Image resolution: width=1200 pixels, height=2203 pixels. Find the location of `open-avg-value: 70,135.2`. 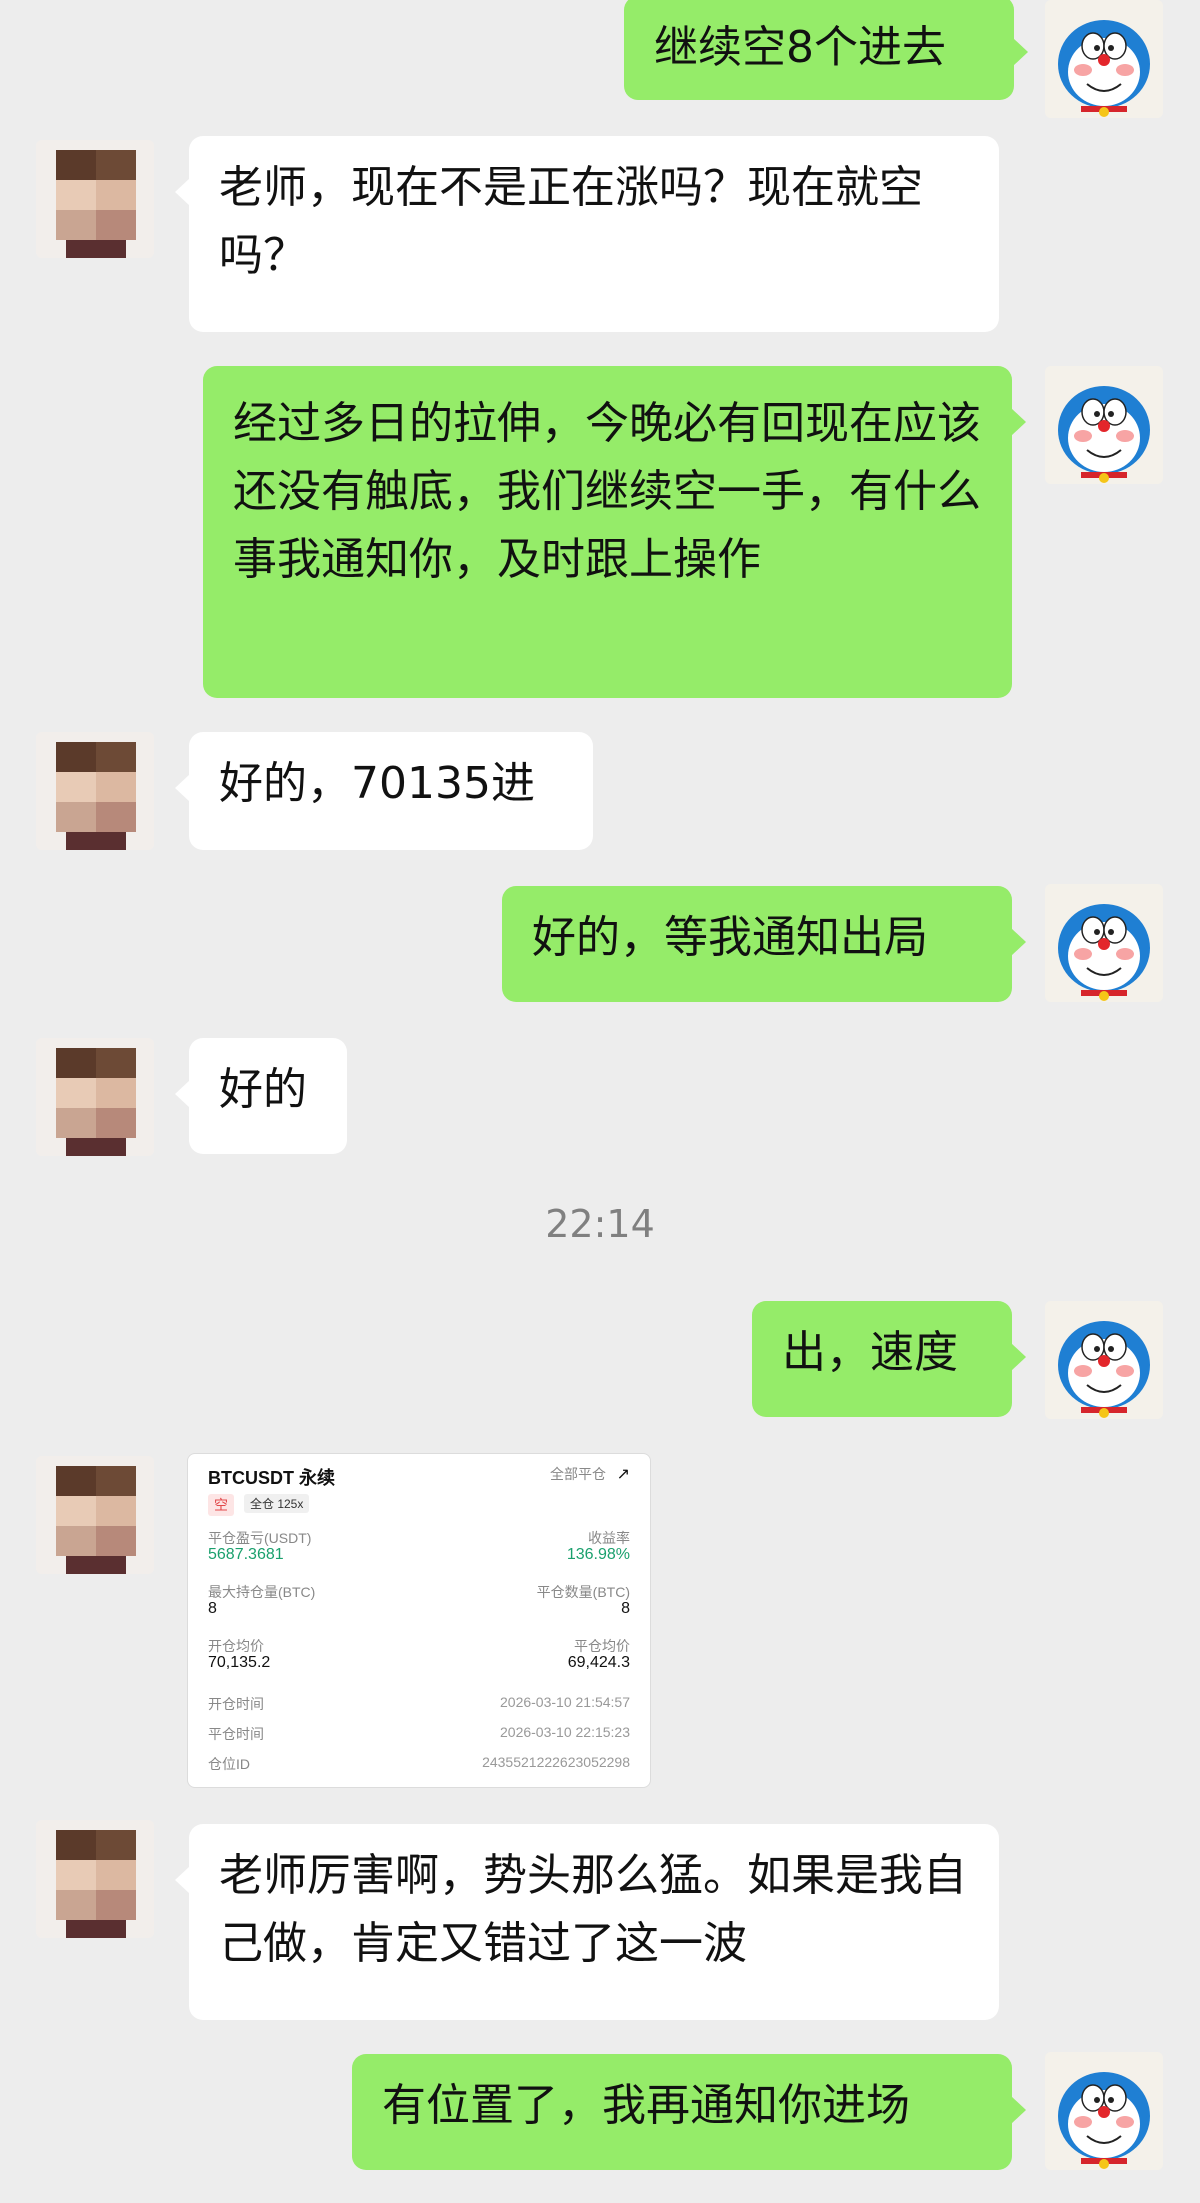

open-avg-value: 70,135.2 is located at coordinates (239, 1662).